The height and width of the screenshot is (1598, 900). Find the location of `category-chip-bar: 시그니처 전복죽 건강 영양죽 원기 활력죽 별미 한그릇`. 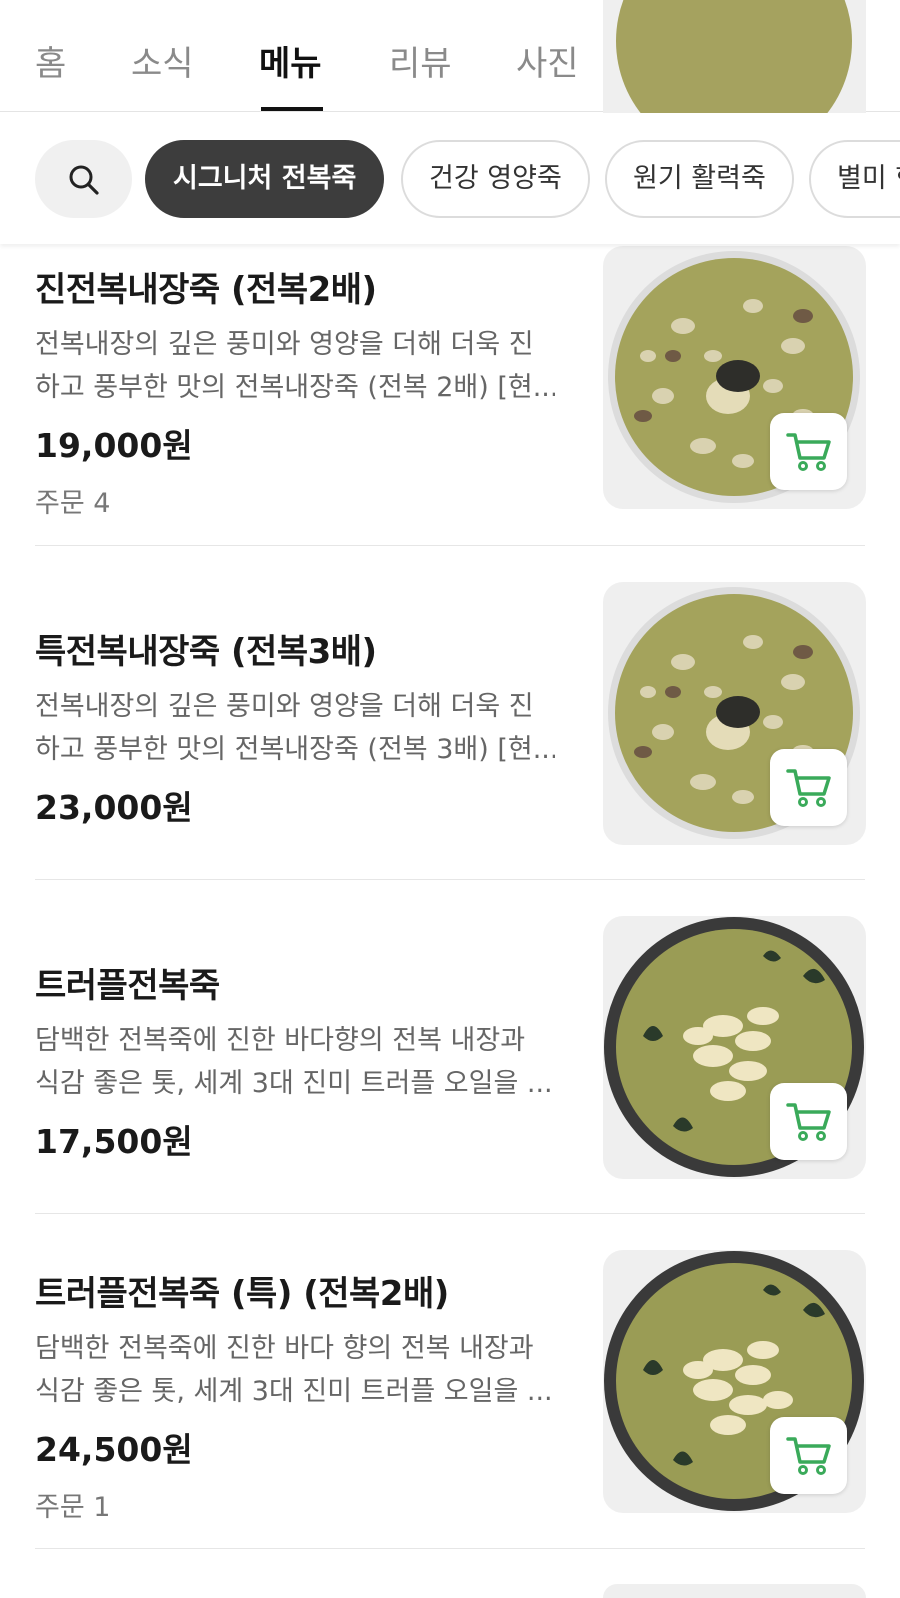

category-chip-bar: 시그니처 전복죽 건강 영양죽 원기 활력죽 별미 한그릇 is located at coordinates (450, 178).